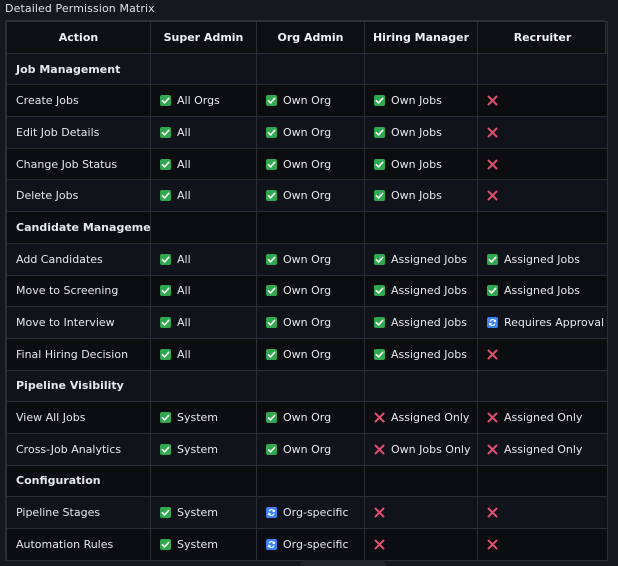 This screenshot has height=566, width=618. What do you see at coordinates (203, 101) in the screenshot?
I see `permission-cell: All Orgs` at bounding box center [203, 101].